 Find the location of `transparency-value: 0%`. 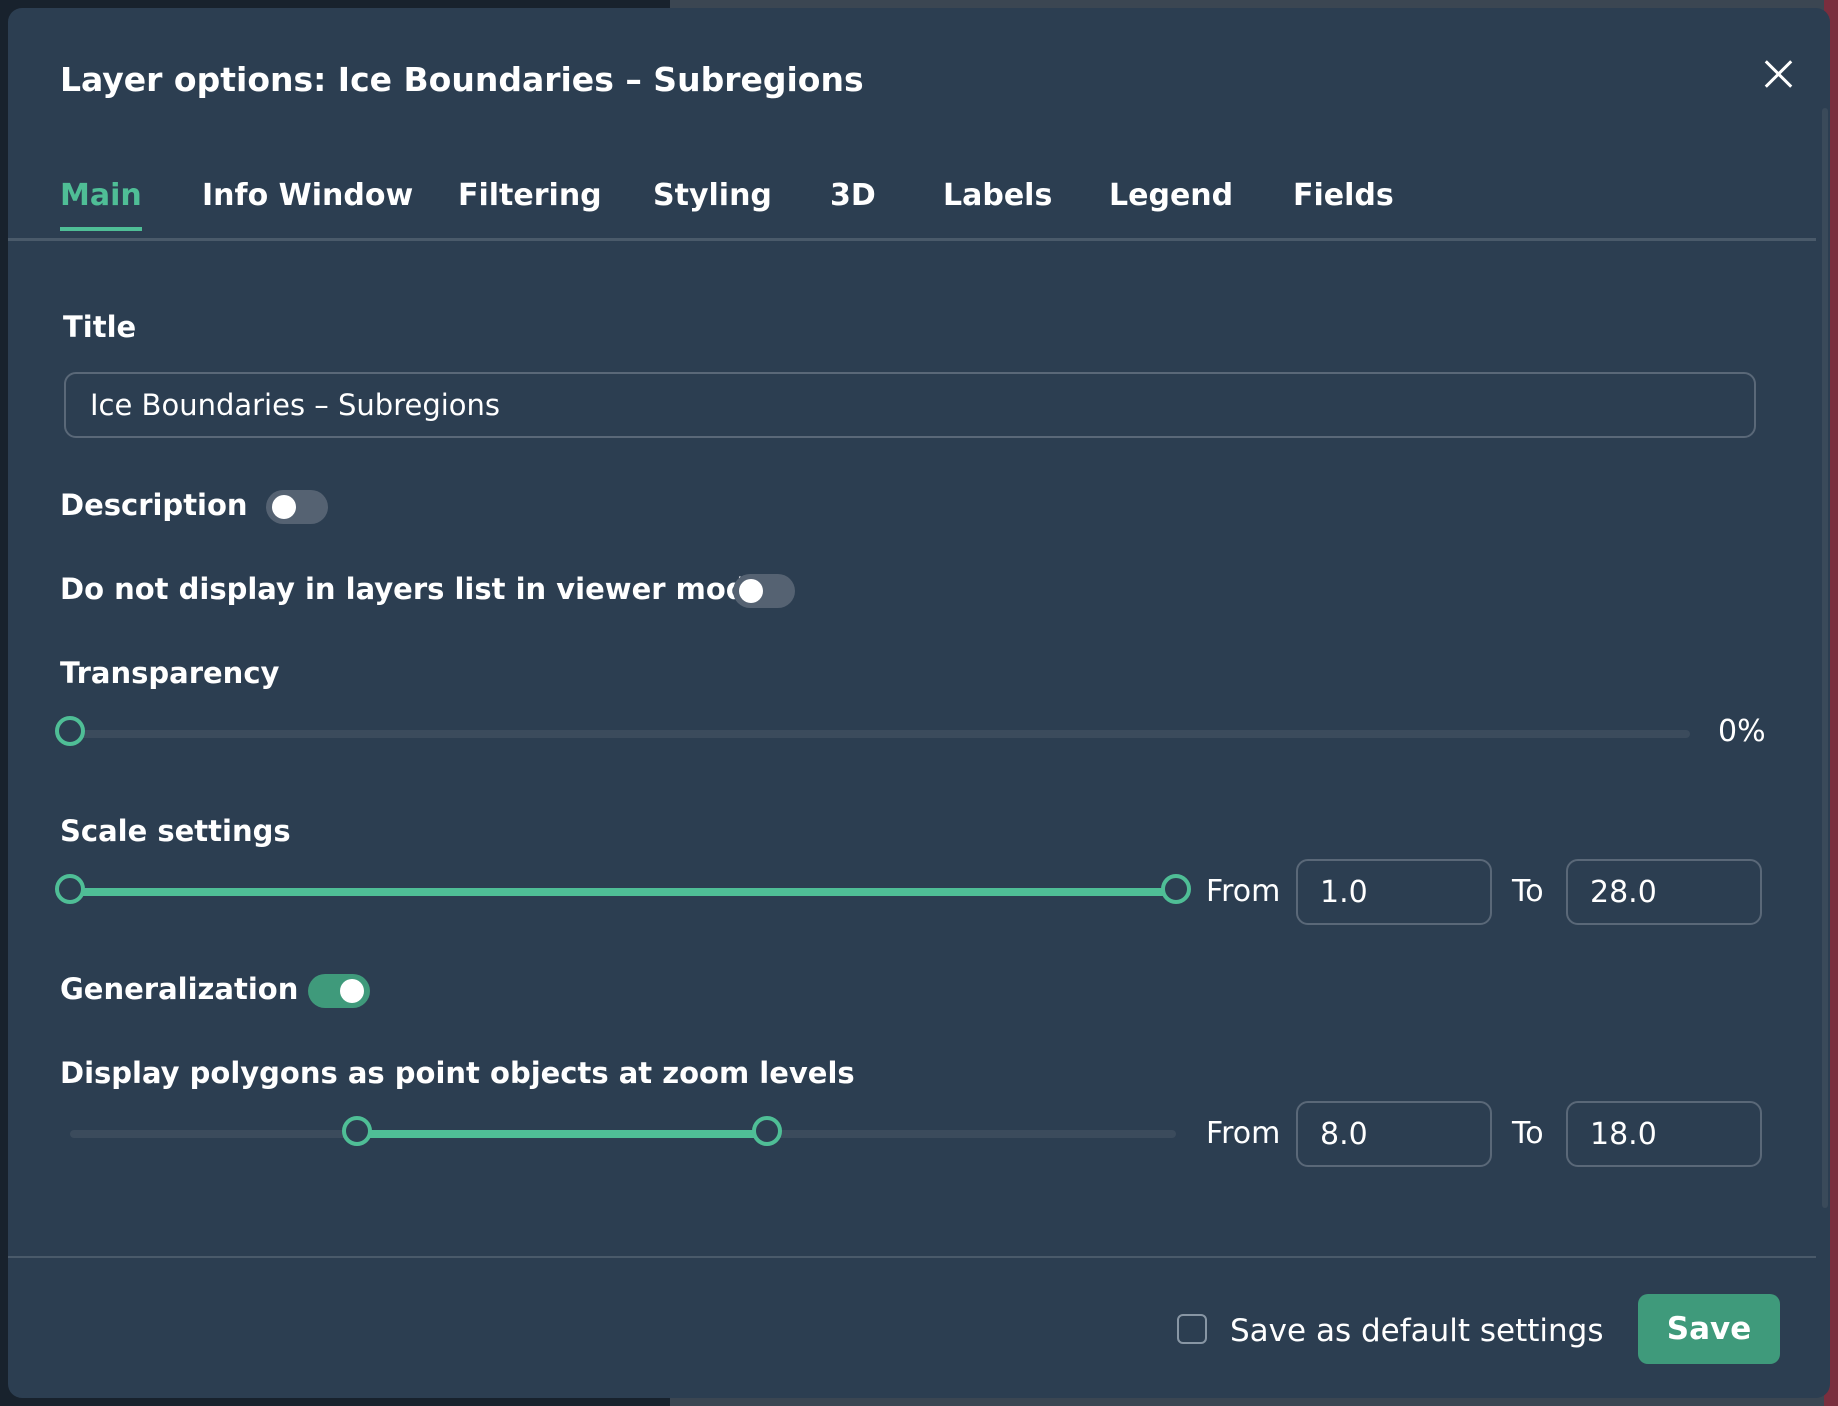

transparency-value: 0% is located at coordinates (1742, 731).